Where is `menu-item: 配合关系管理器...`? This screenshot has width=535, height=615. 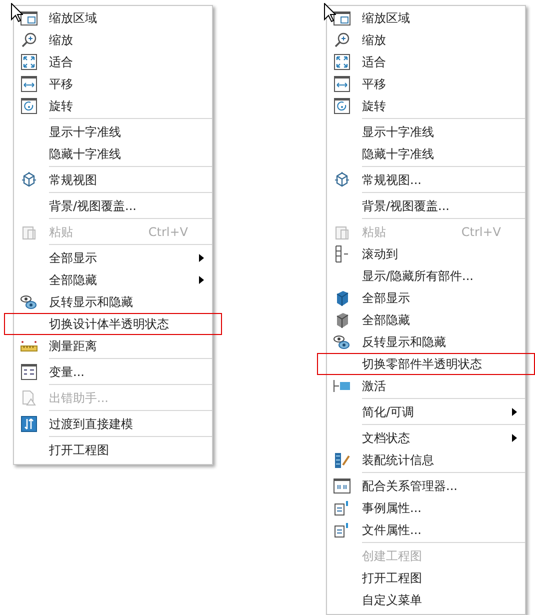
menu-item: 配合关系管理器... is located at coordinates (443, 486).